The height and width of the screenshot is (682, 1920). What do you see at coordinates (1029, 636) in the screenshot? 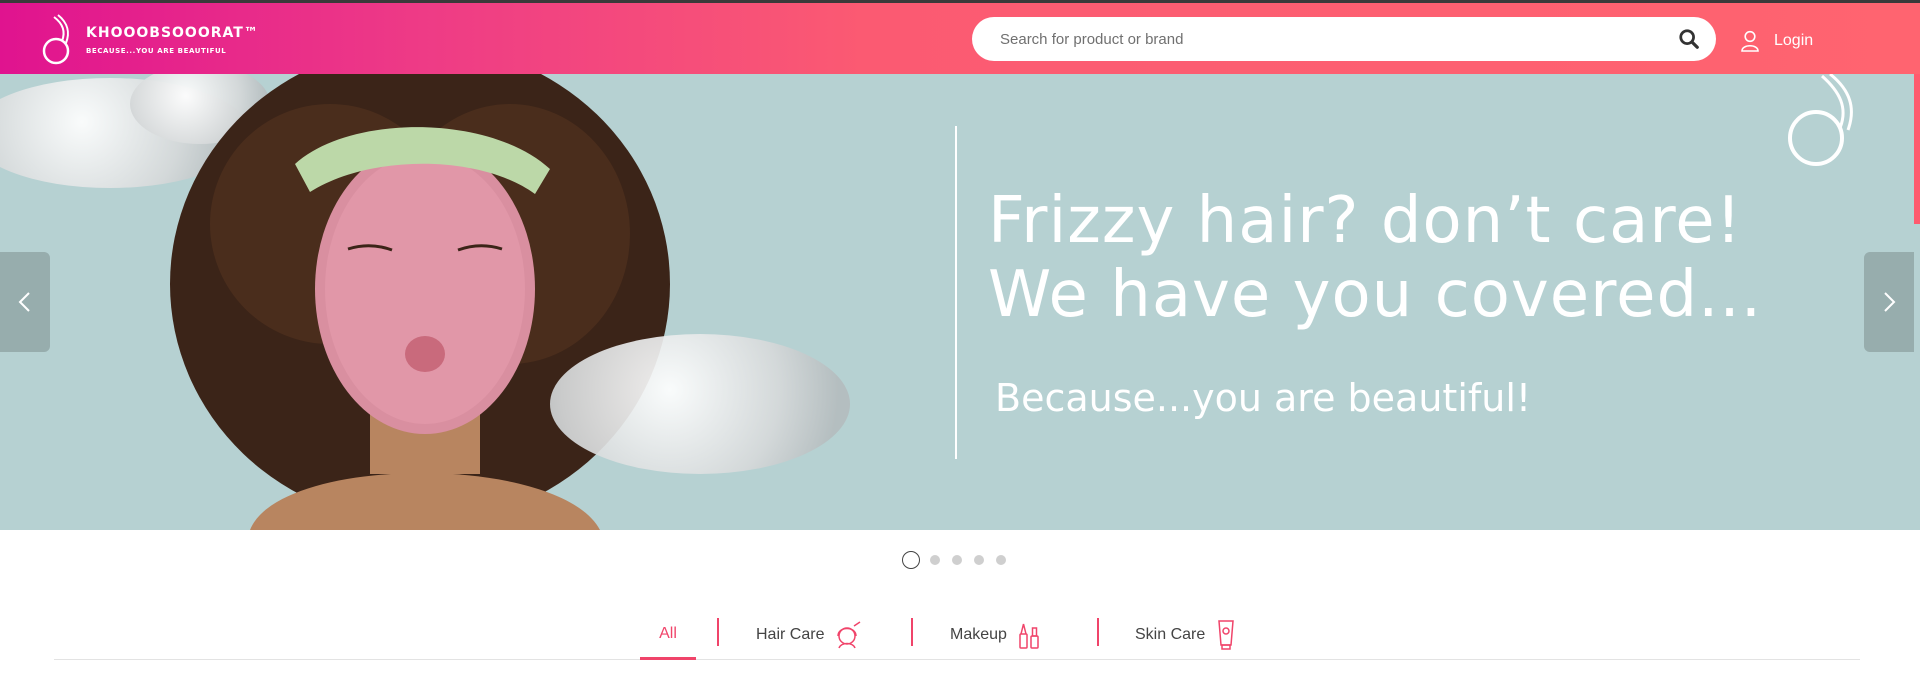
I see `makeup-icon` at bounding box center [1029, 636].